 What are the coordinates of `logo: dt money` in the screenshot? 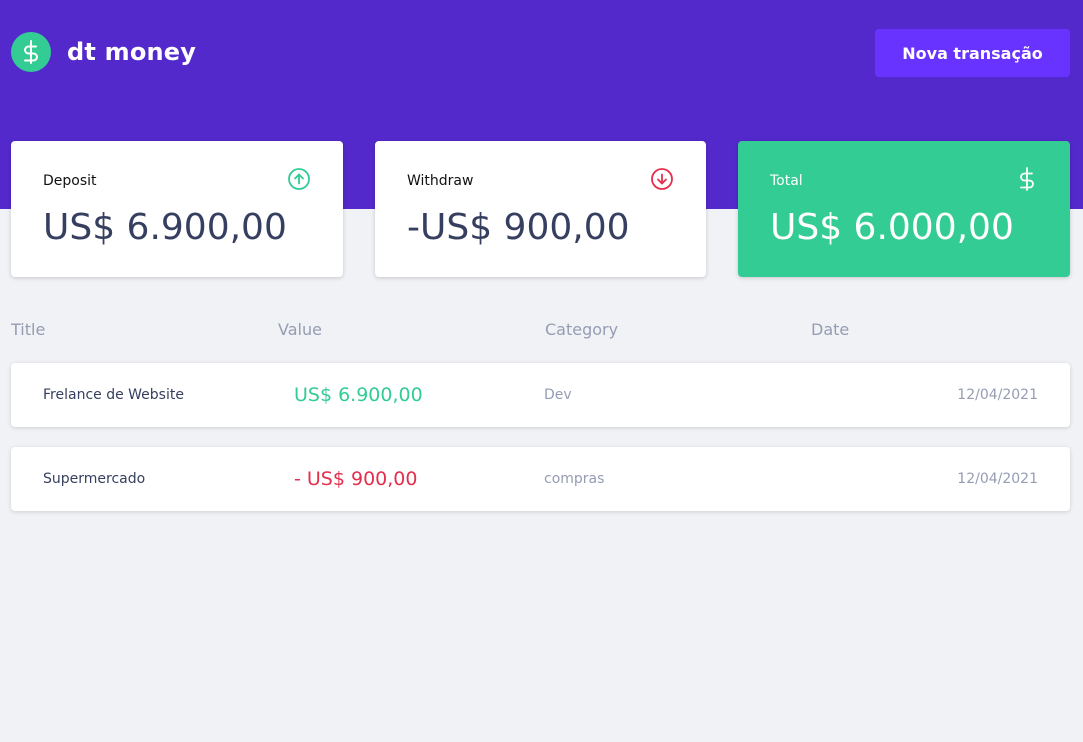 It's located at (103, 52).